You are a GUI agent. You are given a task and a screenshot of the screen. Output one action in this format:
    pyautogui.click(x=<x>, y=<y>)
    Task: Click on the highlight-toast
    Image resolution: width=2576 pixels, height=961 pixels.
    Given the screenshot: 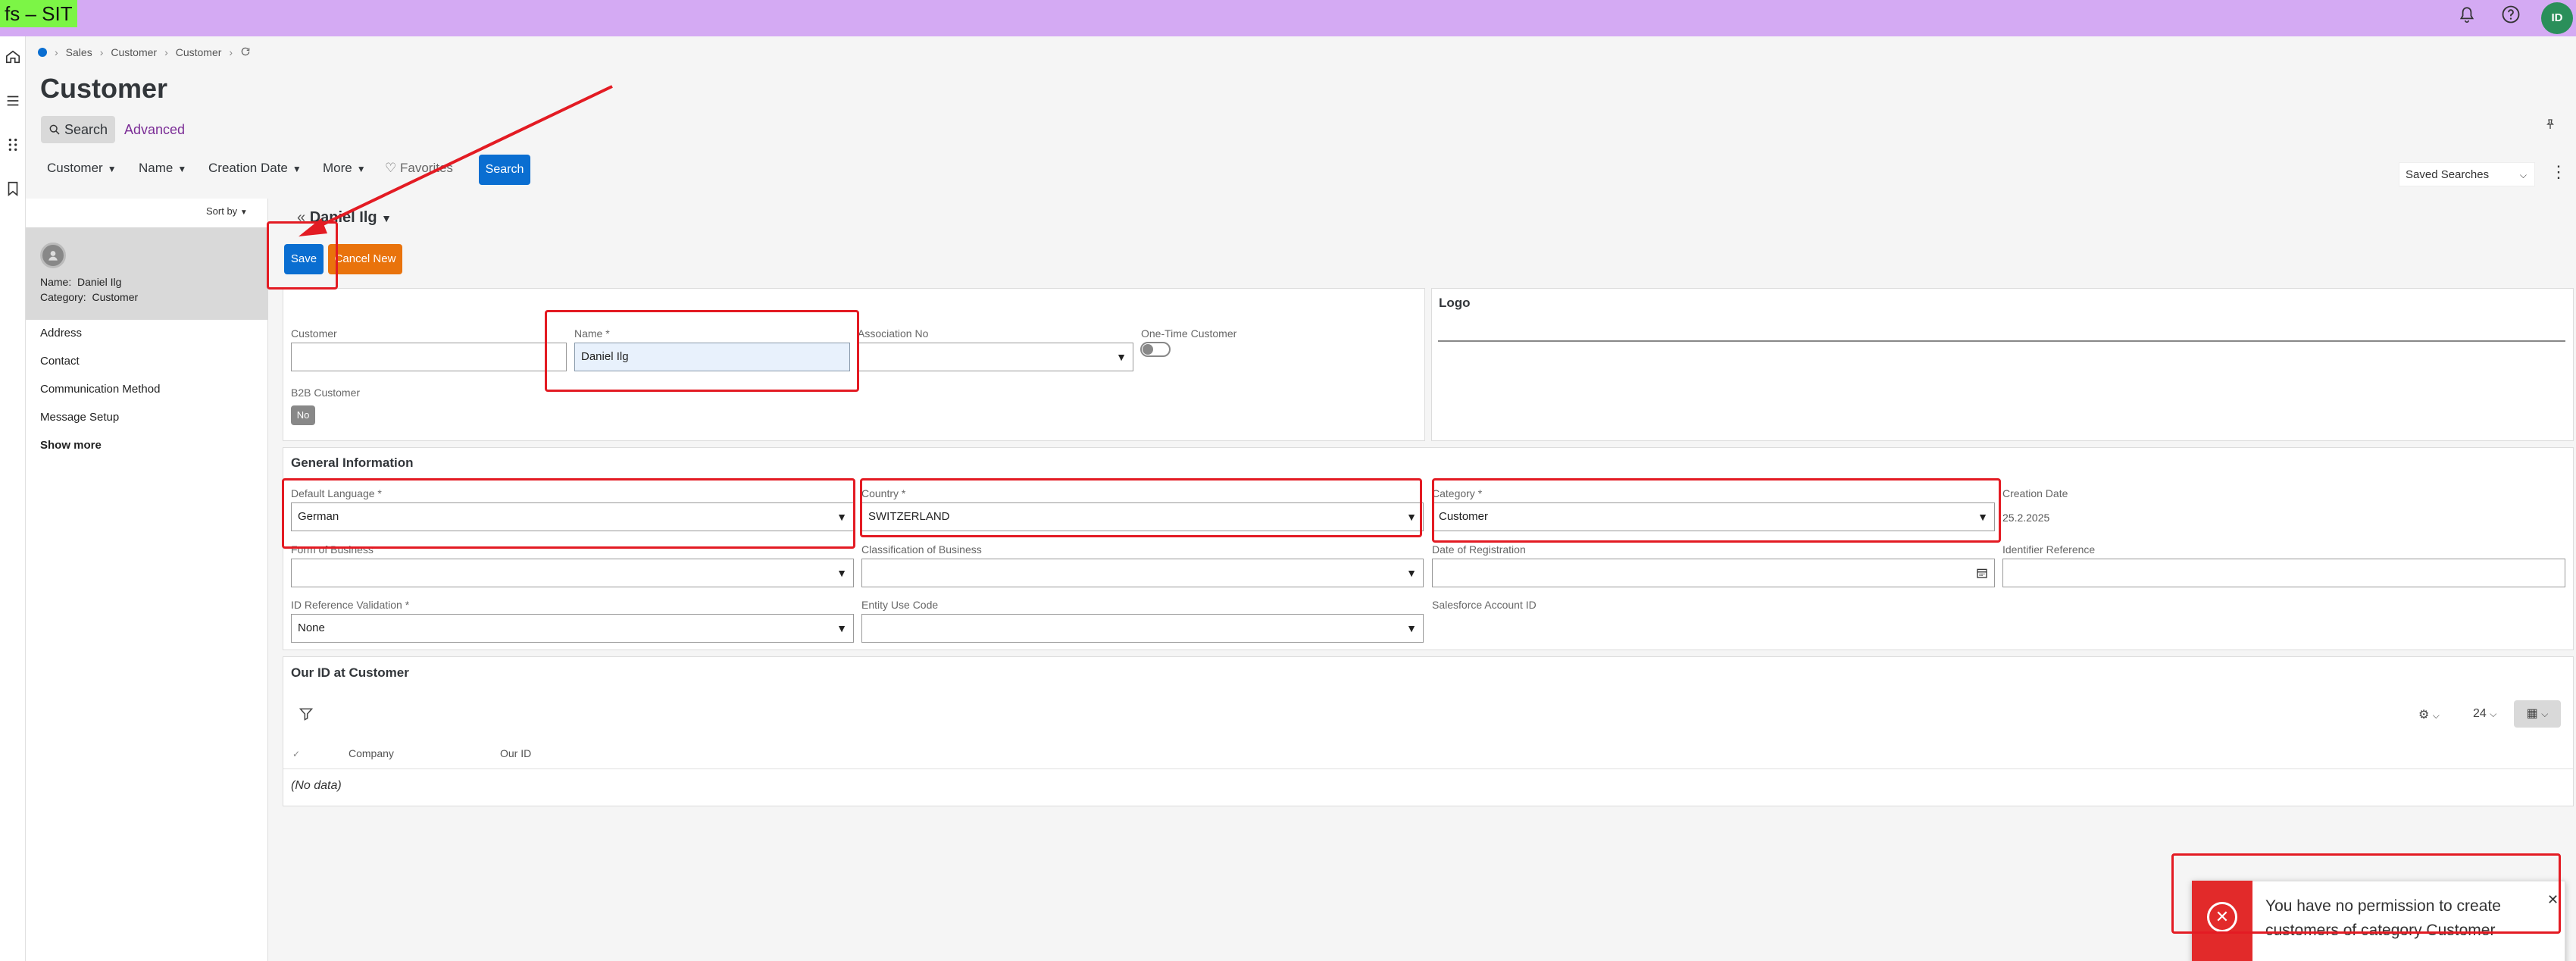 What is the action you would take?
    pyautogui.click(x=2366, y=893)
    